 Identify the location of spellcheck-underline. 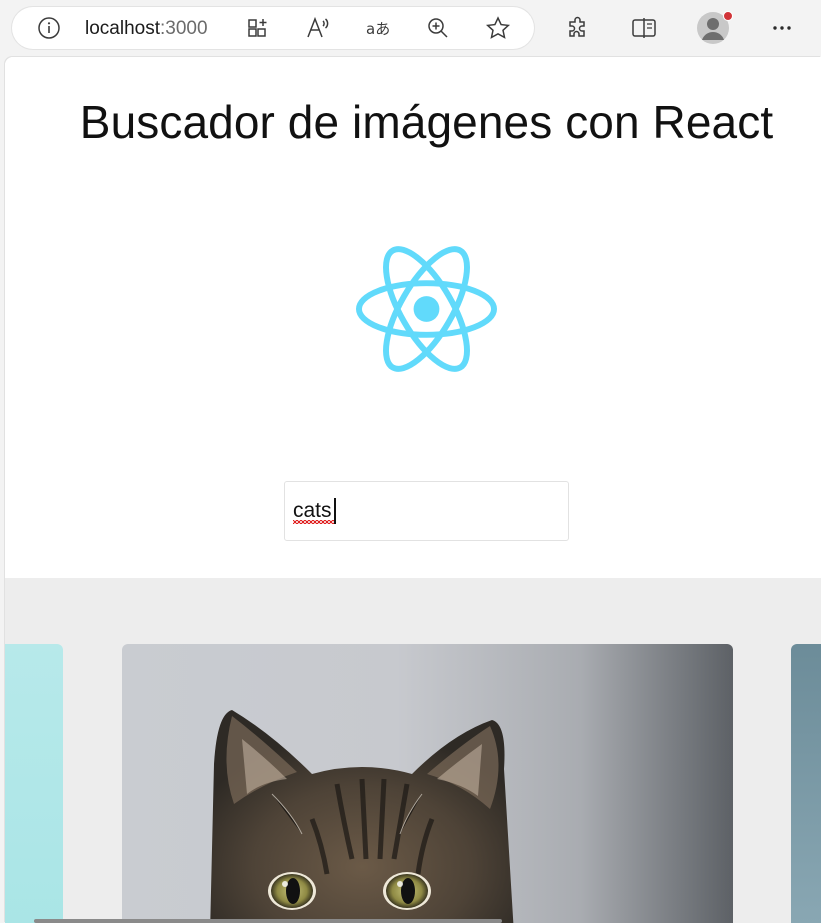
(314, 522).